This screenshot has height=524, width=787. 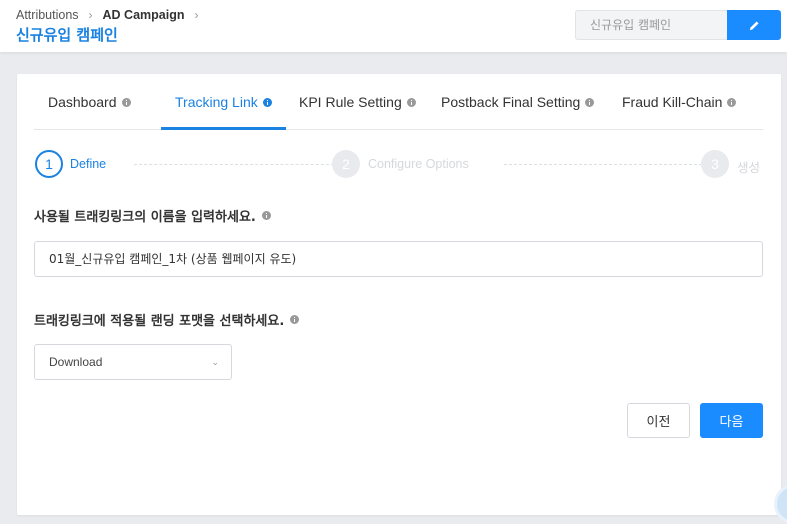 I want to click on tab-kpi-rule-setting: KPI Rule Setting, so click(x=357, y=102).